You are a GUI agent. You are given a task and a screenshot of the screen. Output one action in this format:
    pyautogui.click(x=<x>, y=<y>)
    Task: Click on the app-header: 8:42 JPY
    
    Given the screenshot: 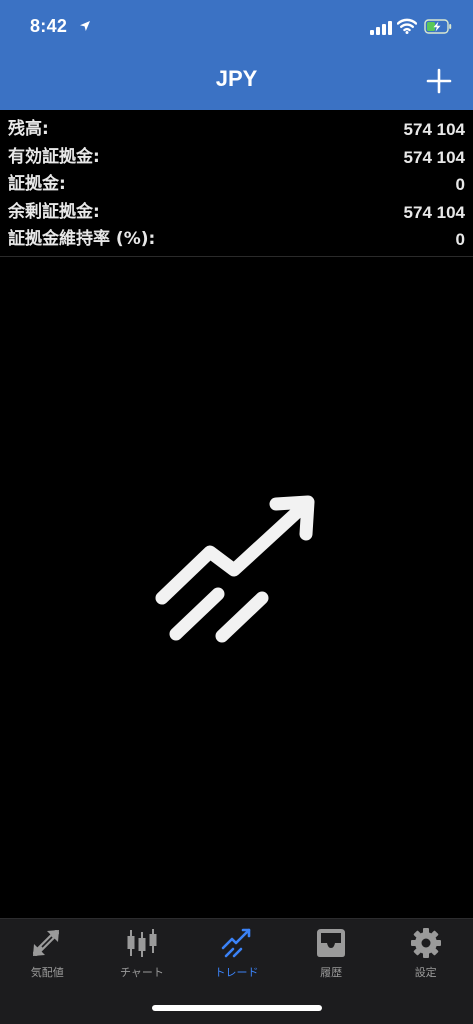 What is the action you would take?
    pyautogui.click(x=236, y=55)
    